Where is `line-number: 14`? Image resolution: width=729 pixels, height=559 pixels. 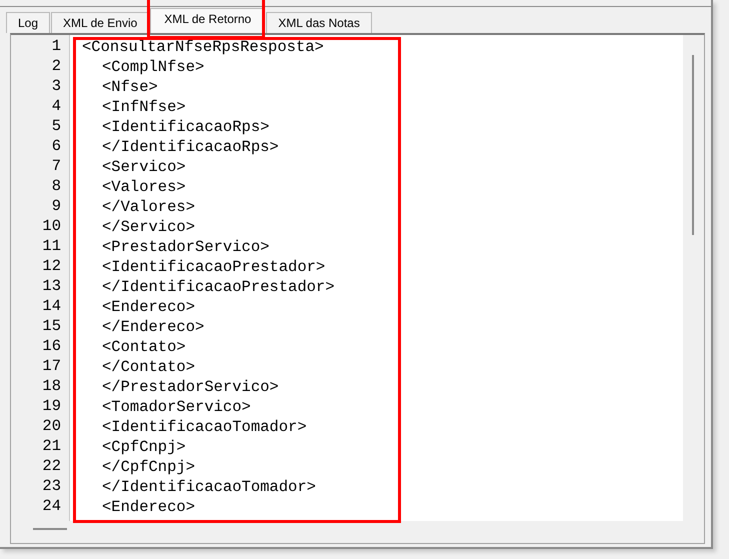
line-number: 14 is located at coordinates (51, 306).